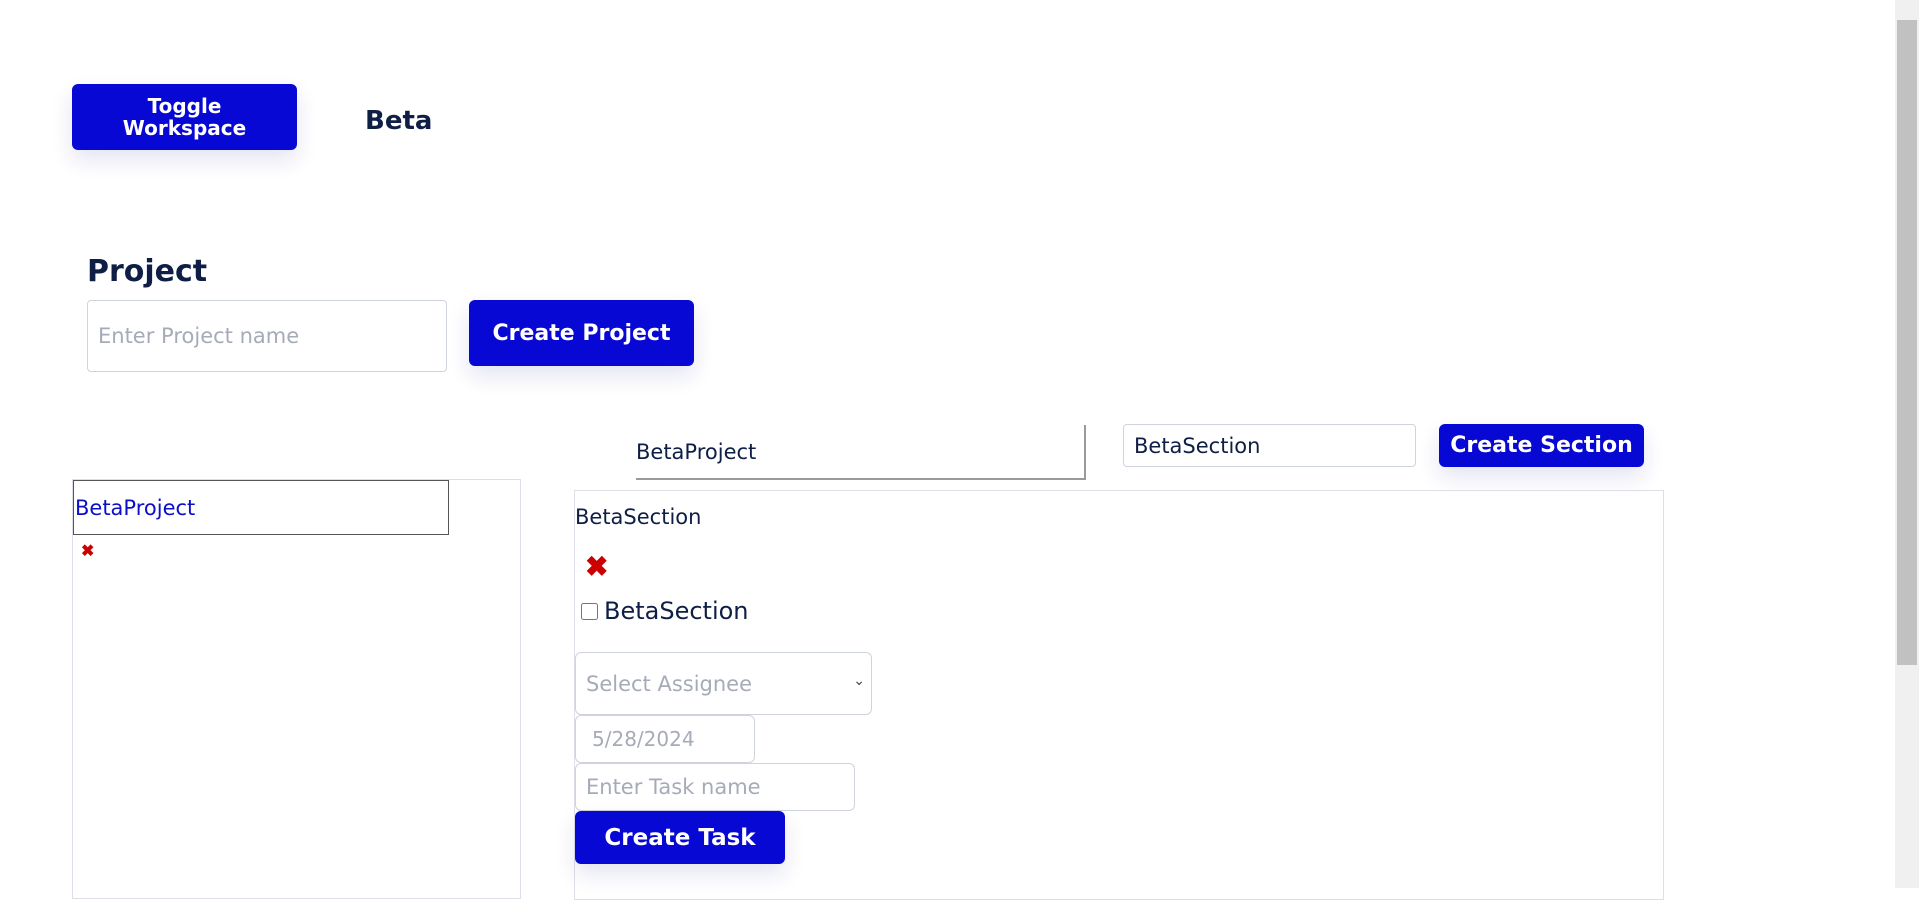  What do you see at coordinates (147, 271) in the screenshot?
I see `project-heading: Project` at bounding box center [147, 271].